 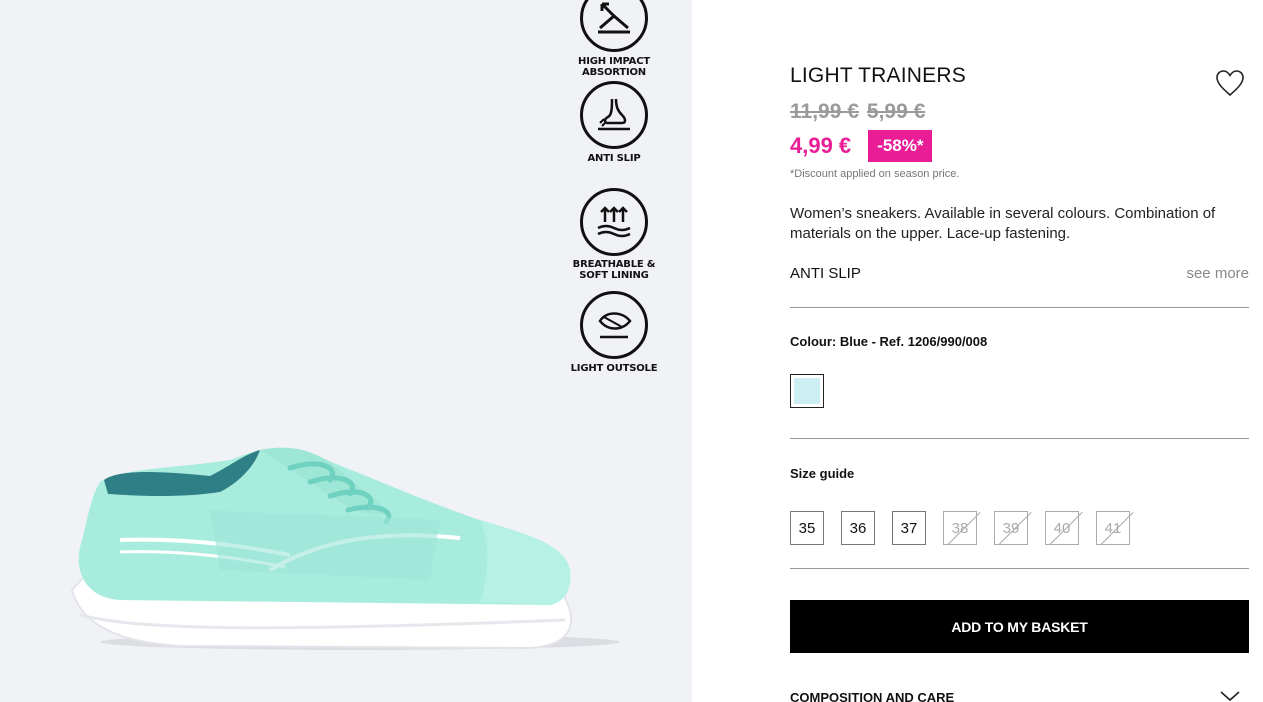 I want to click on add-to-basket-button: ADD TO MY BASKET, so click(x=1019, y=626).